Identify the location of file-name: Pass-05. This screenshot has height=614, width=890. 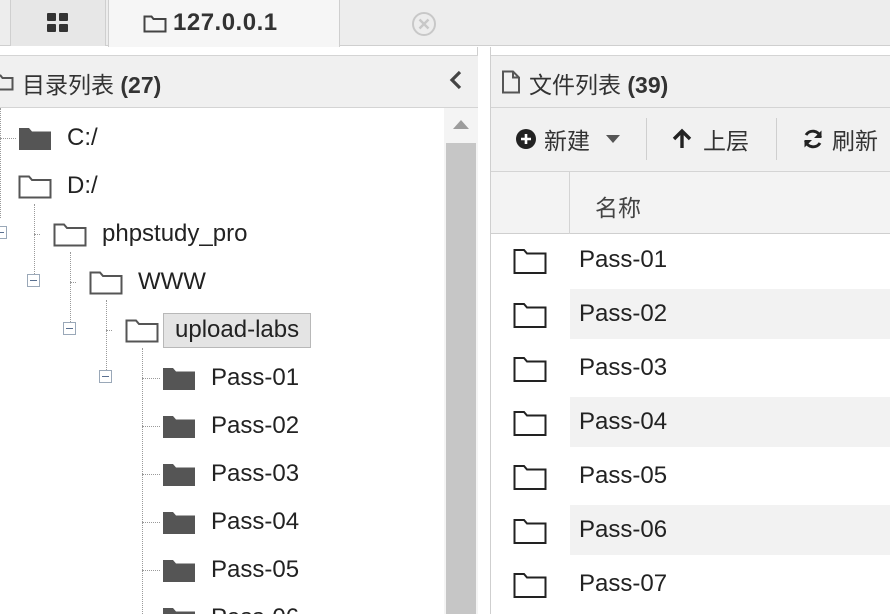
(623, 475).